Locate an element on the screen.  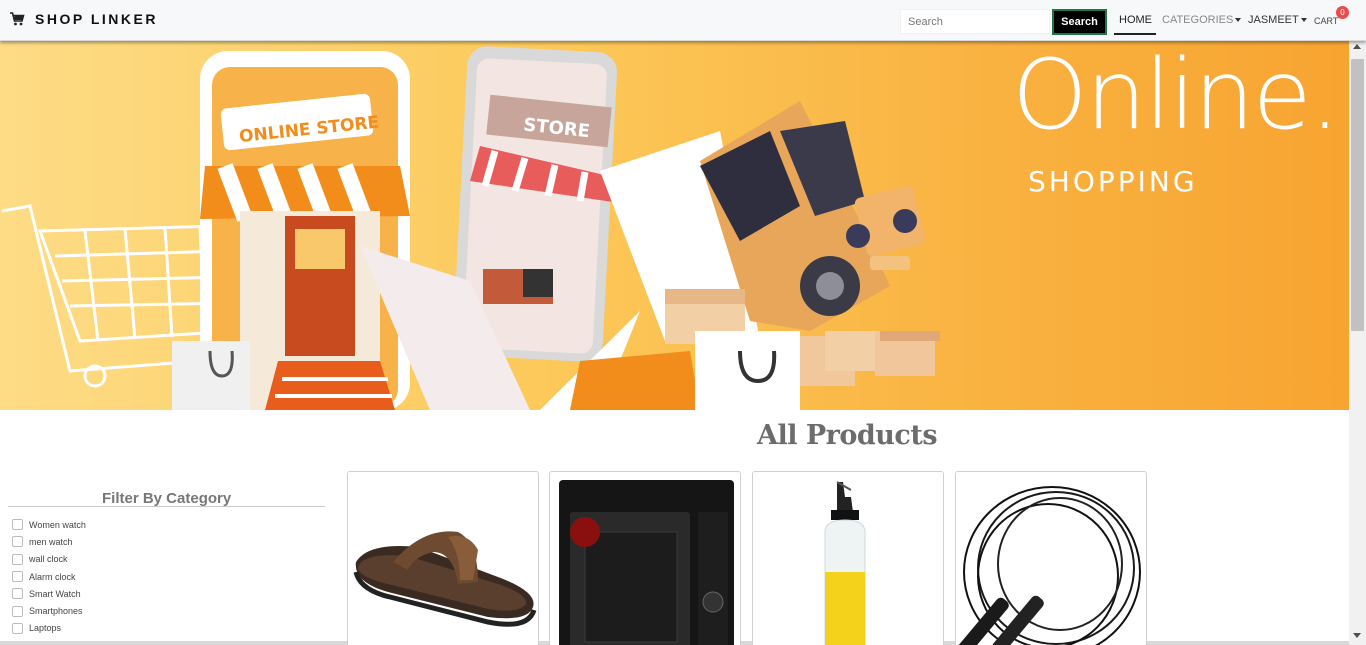
filter-item: wall clock is located at coordinates (49, 559).